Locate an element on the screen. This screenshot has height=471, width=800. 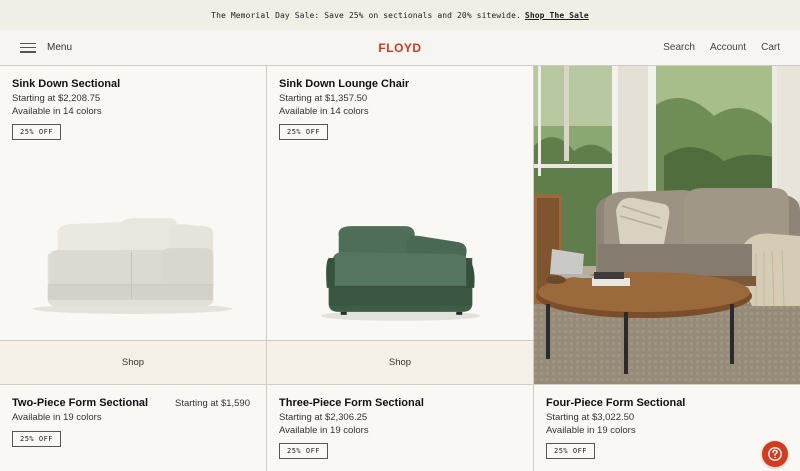
product-name: Four-Piece Form Sectional is located at coordinates (667, 403).